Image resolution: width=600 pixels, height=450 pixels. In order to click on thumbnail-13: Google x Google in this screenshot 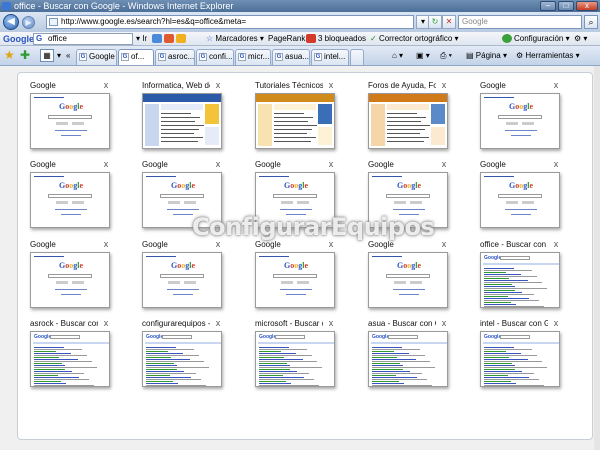, I will do `click(296, 273)`.